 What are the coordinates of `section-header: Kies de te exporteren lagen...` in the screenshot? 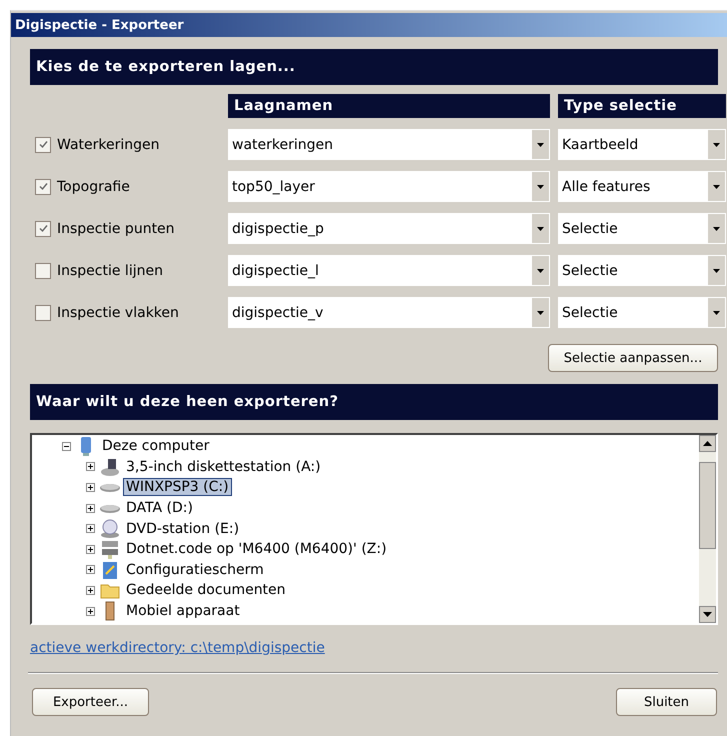 It's located at (374, 67).